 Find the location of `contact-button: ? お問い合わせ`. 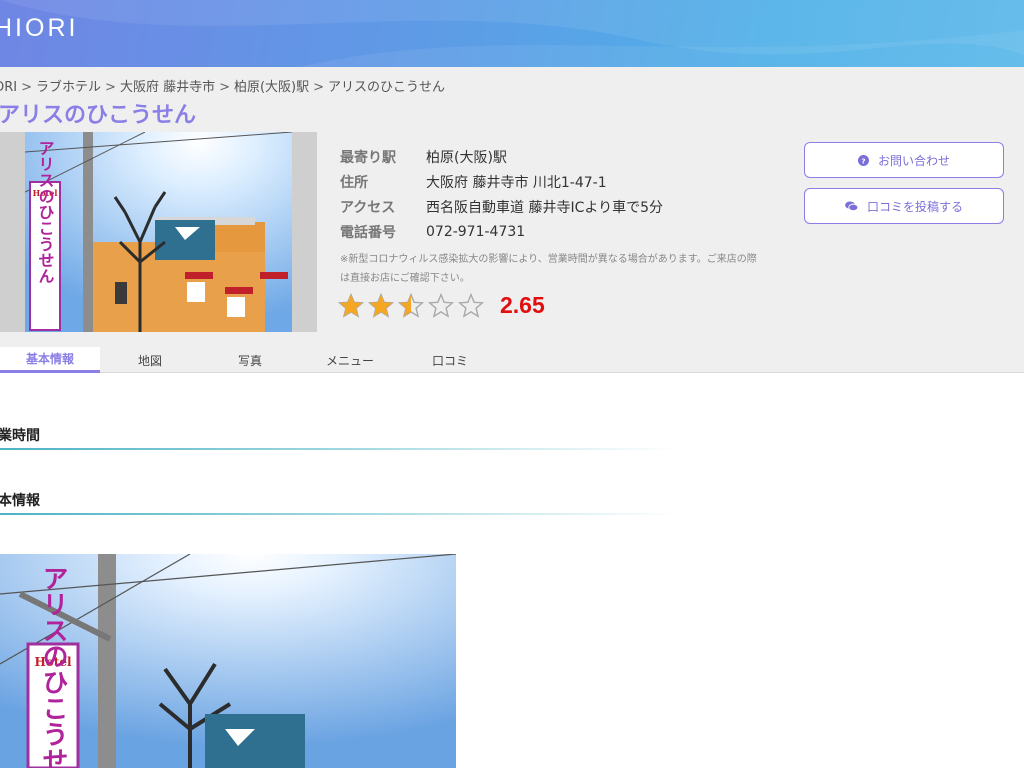

contact-button: ? お問い合わせ is located at coordinates (904, 160).